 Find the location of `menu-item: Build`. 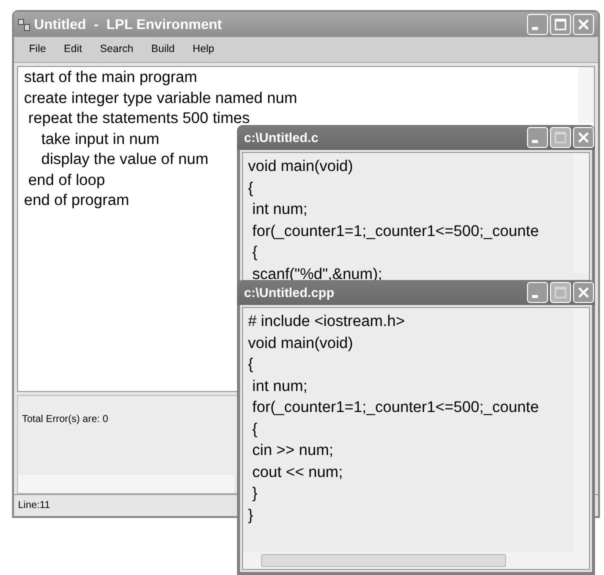

menu-item: Build is located at coordinates (163, 50).